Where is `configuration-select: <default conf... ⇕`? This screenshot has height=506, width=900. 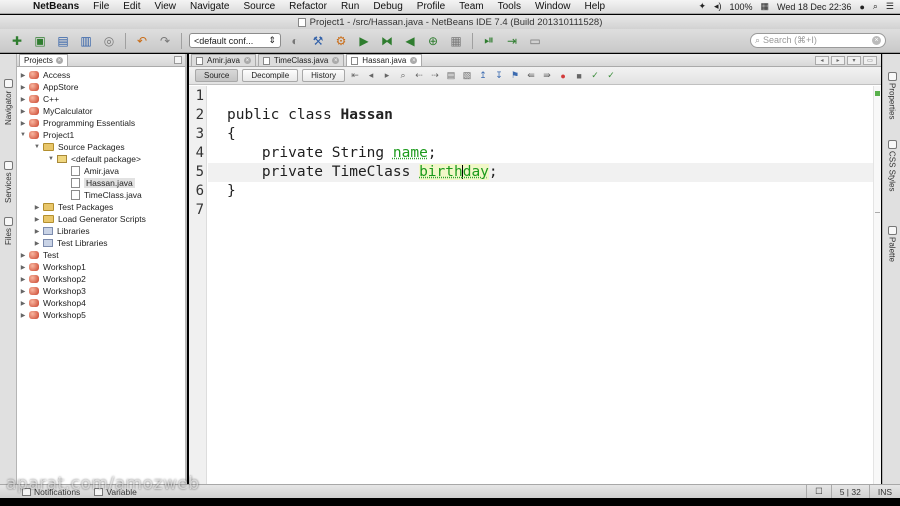 configuration-select: <default conf... ⇕ is located at coordinates (235, 40).